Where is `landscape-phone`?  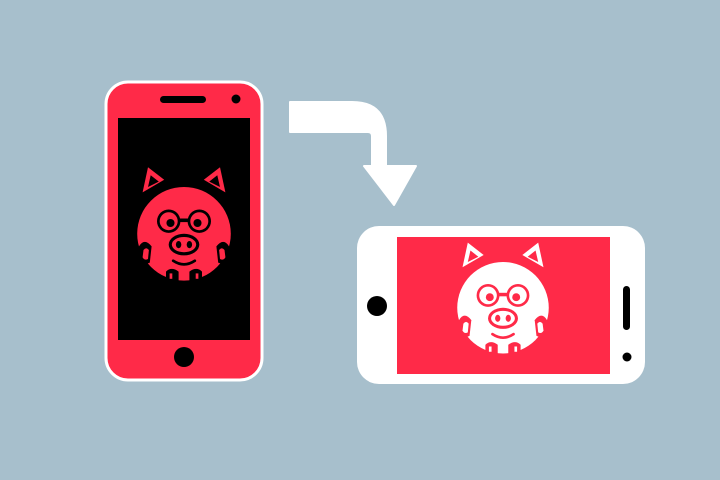 landscape-phone is located at coordinates (501, 305).